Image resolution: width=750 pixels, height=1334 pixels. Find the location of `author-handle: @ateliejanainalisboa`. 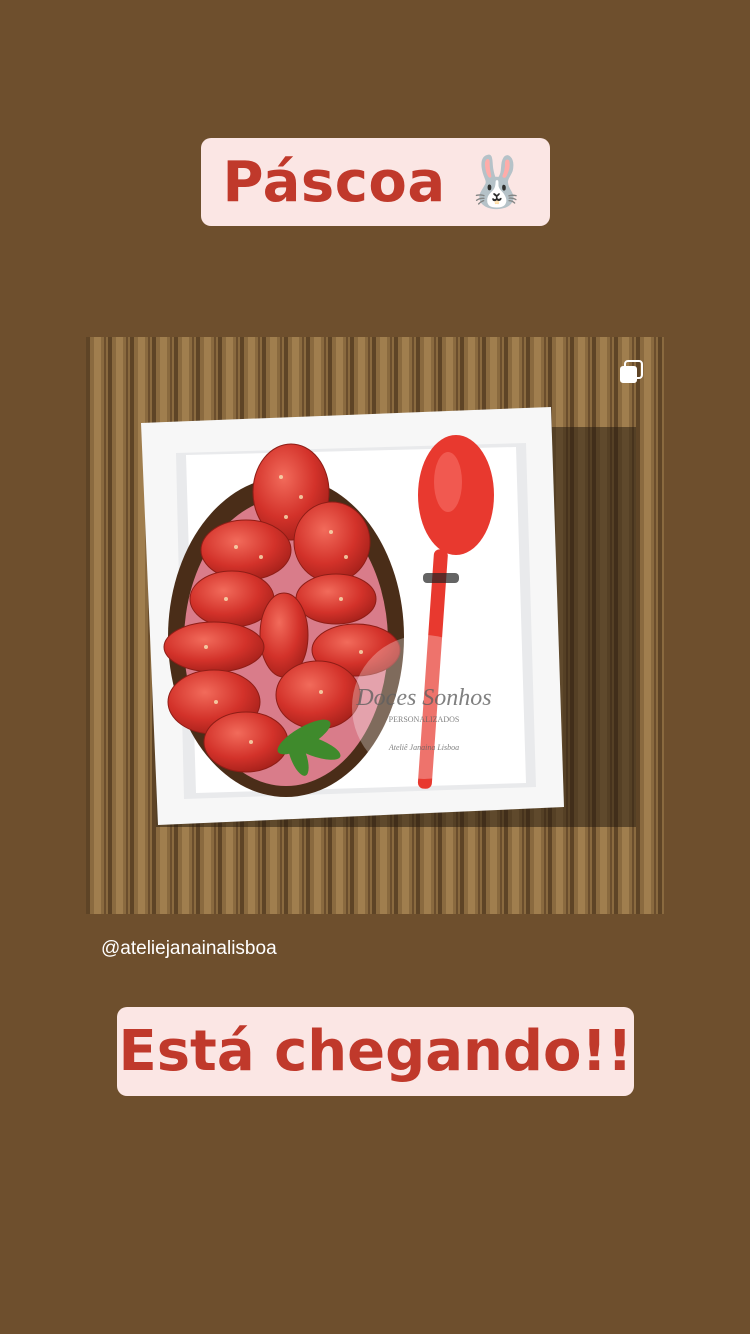

author-handle: @ateliejanainalisboa is located at coordinates (189, 949).